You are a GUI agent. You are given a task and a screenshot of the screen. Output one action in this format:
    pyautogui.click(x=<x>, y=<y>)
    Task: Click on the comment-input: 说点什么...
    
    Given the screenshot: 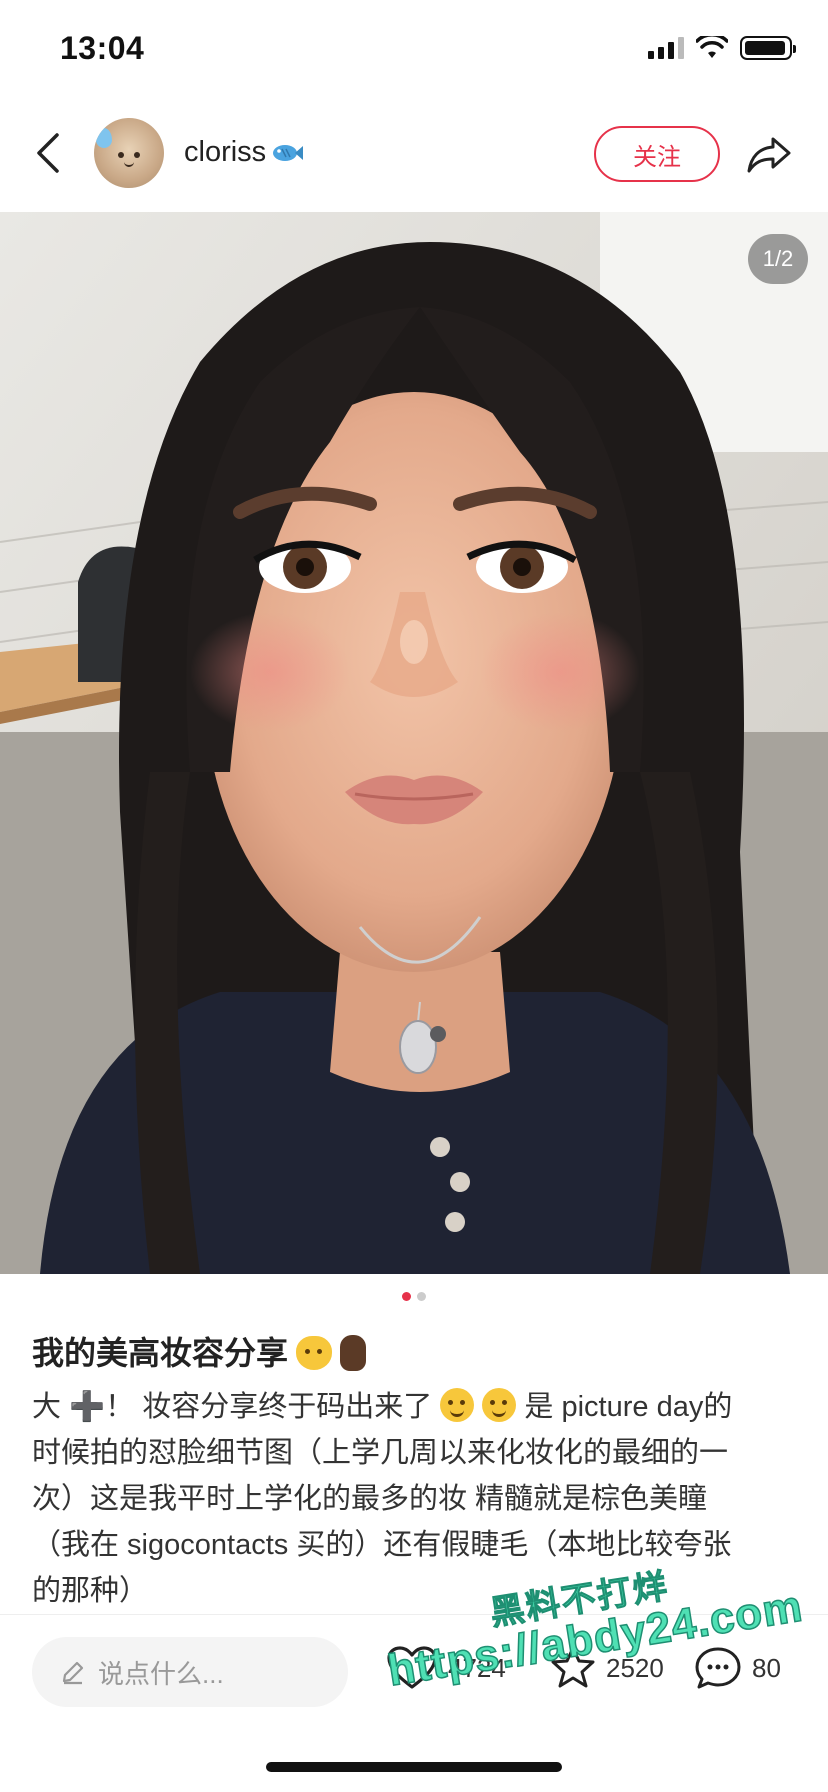 What is the action you would take?
    pyautogui.click(x=190, y=1672)
    